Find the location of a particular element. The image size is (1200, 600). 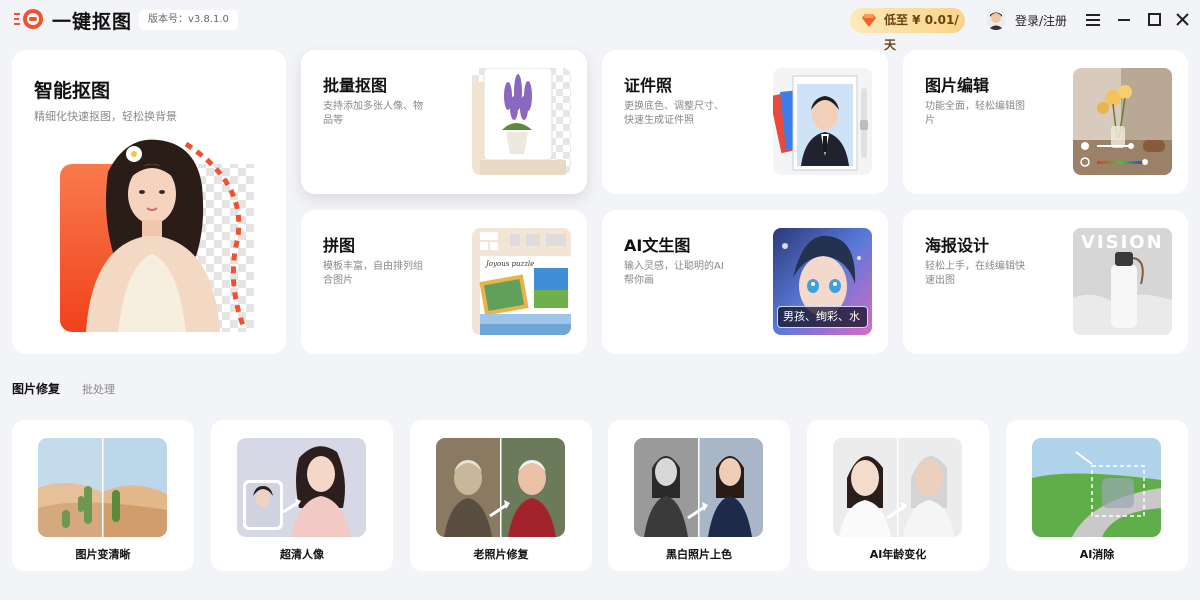

vip-promo-button: 低至 ¥ 0.01/天 is located at coordinates (907, 30).